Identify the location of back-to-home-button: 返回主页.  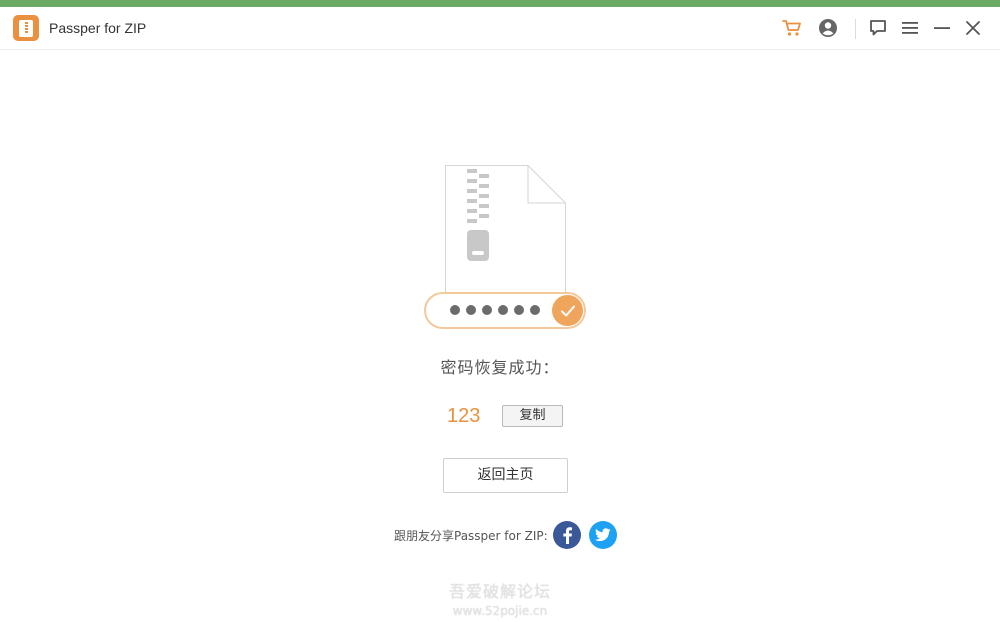
(505, 475).